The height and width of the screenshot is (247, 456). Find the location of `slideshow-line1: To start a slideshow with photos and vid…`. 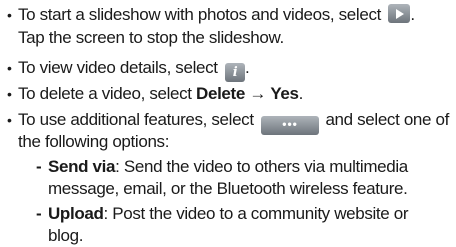

slideshow-line1: To start a slideshow with photos and vid… is located at coordinates (216, 14).